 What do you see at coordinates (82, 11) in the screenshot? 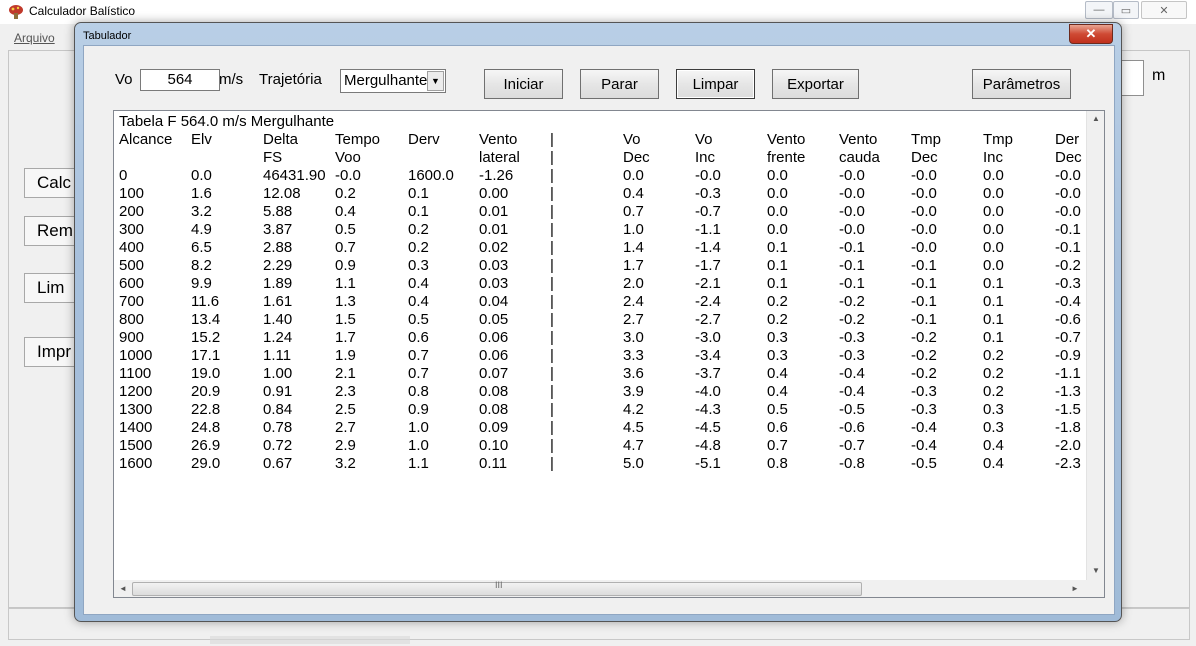
I see `main-window-title: Calculador Balístico` at bounding box center [82, 11].